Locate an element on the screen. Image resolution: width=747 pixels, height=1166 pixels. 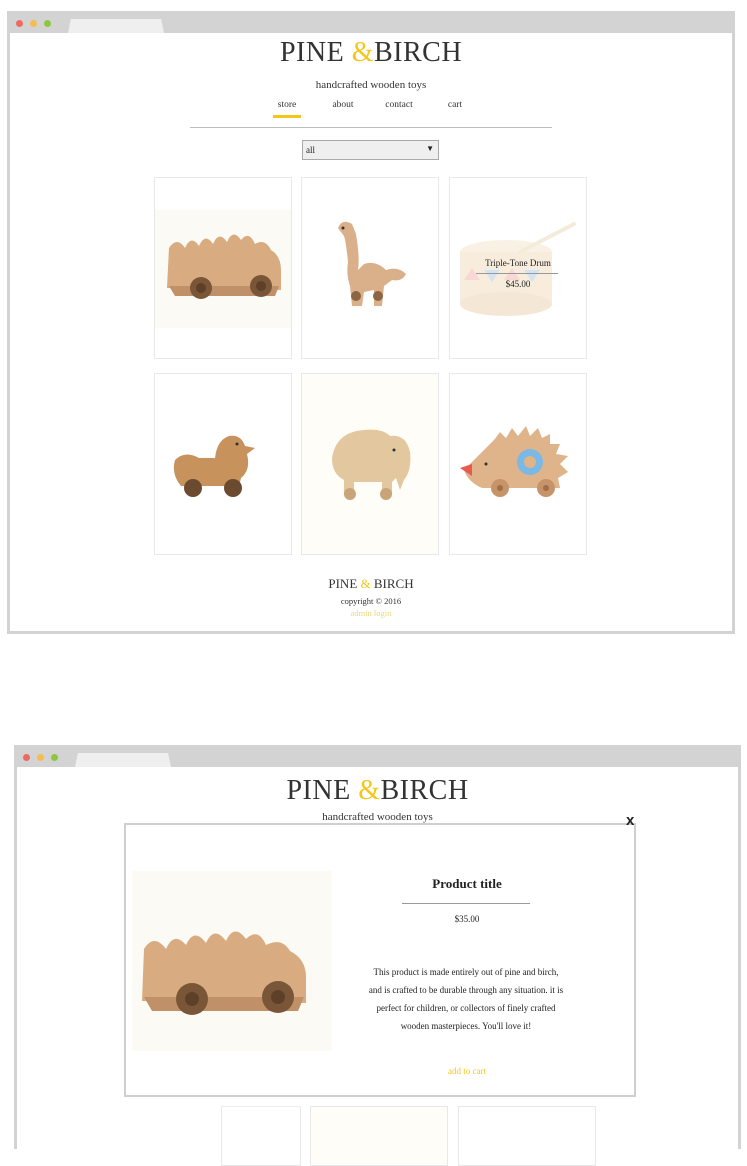
category-filter-select: all ▼ is located at coordinates (370, 150).